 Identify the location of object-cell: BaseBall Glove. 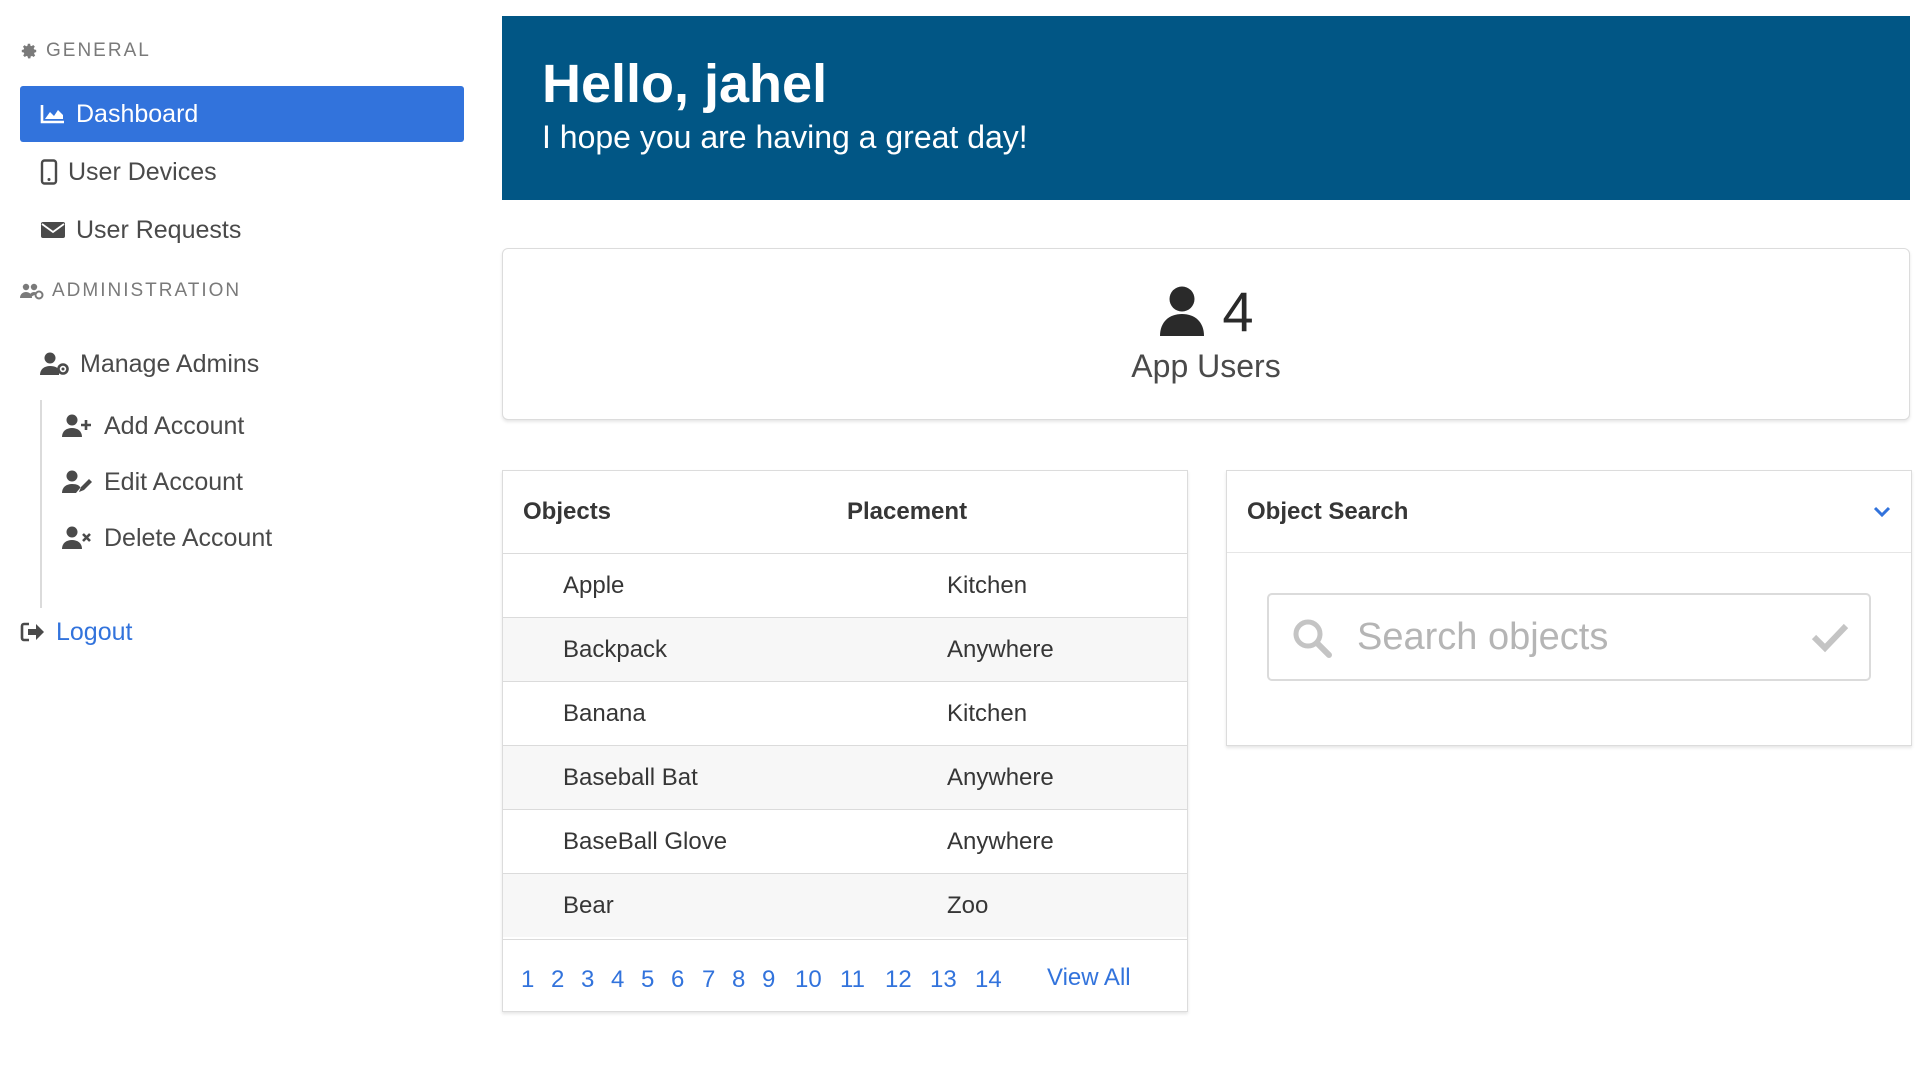
(645, 841).